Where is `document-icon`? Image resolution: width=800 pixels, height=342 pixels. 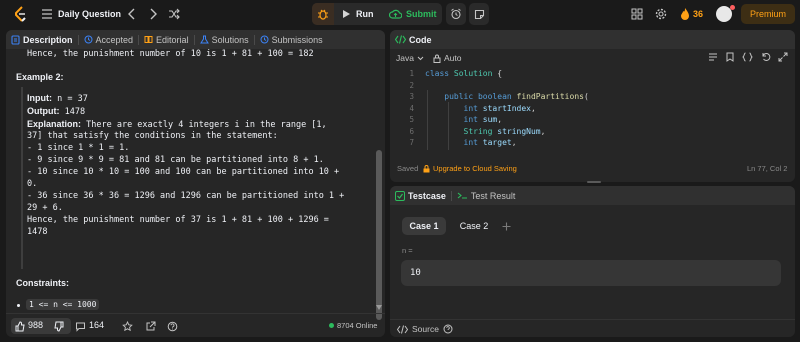 document-icon is located at coordinates (15, 39).